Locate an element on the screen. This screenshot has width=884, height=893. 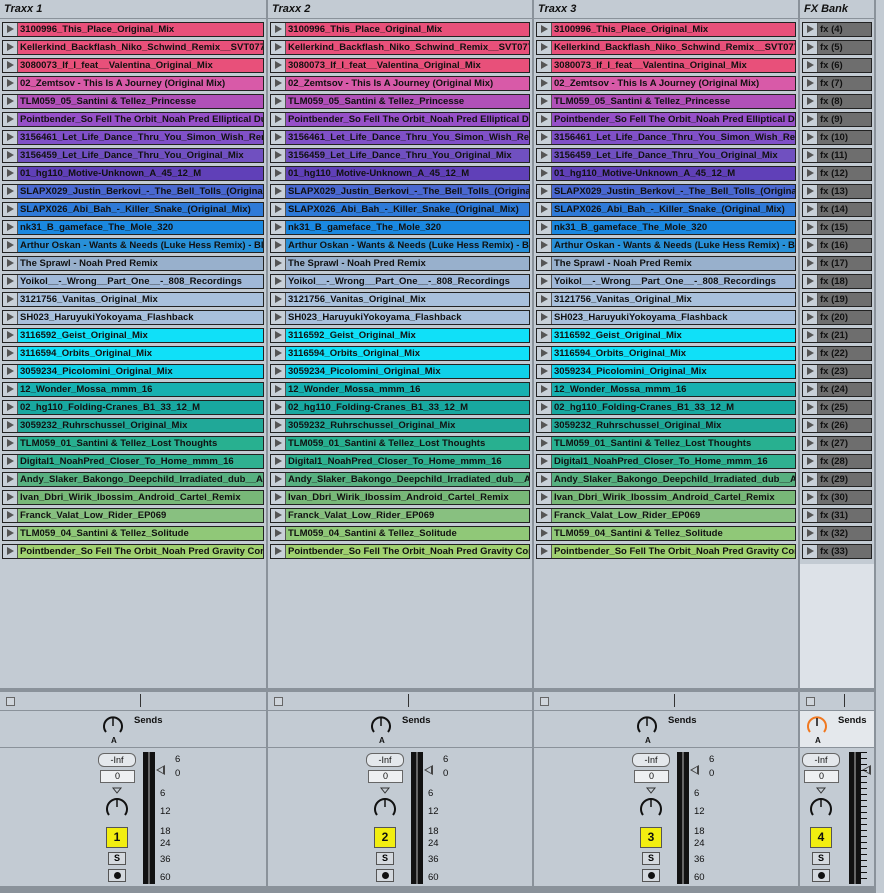
right-scroll-edge is located at coordinates (880, 446).